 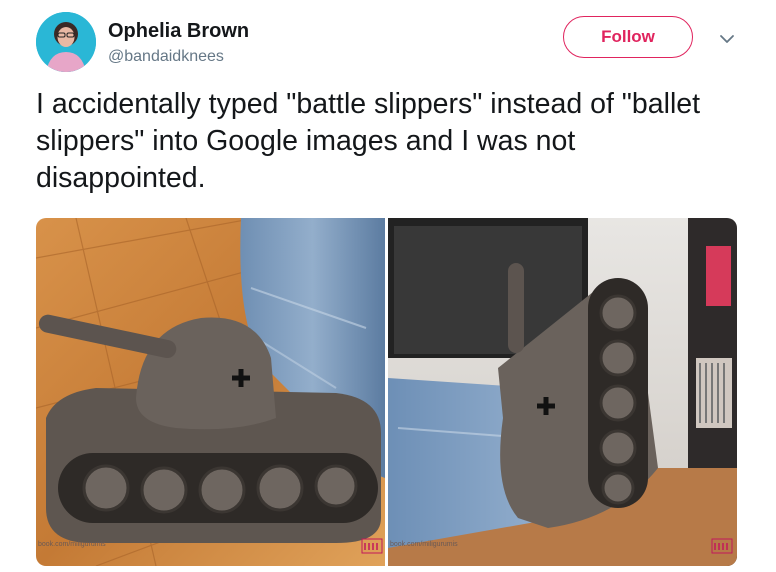 What do you see at coordinates (727, 39) in the screenshot?
I see `chevron-down-icon` at bounding box center [727, 39].